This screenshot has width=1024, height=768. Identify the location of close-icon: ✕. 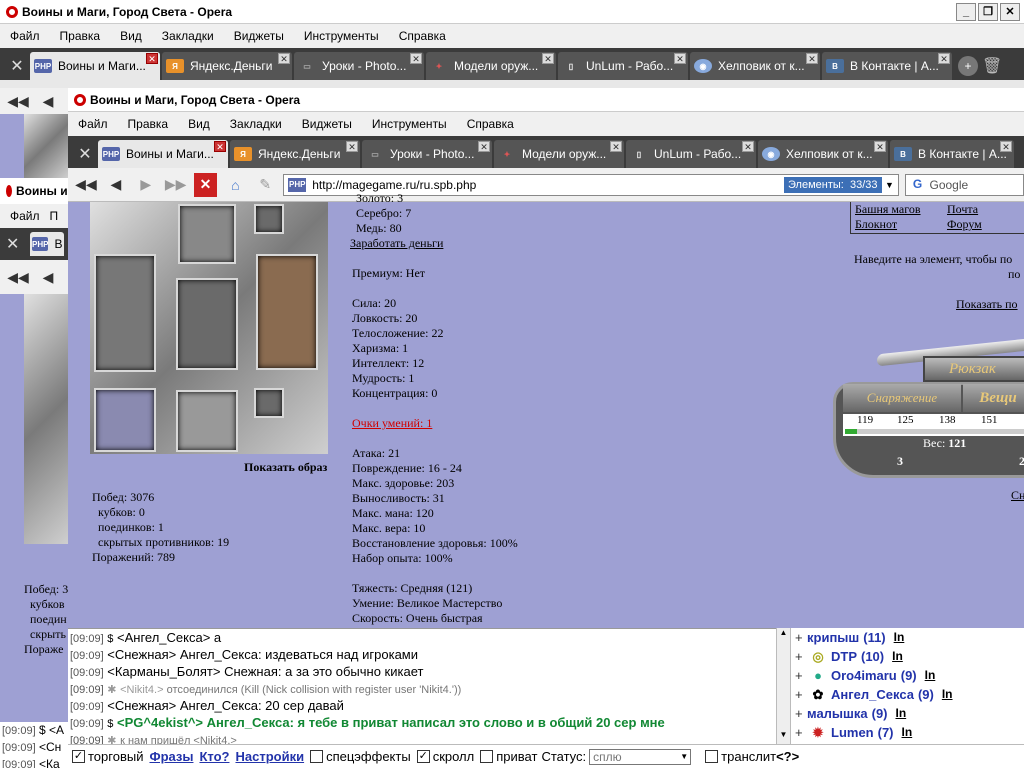
(1010, 11).